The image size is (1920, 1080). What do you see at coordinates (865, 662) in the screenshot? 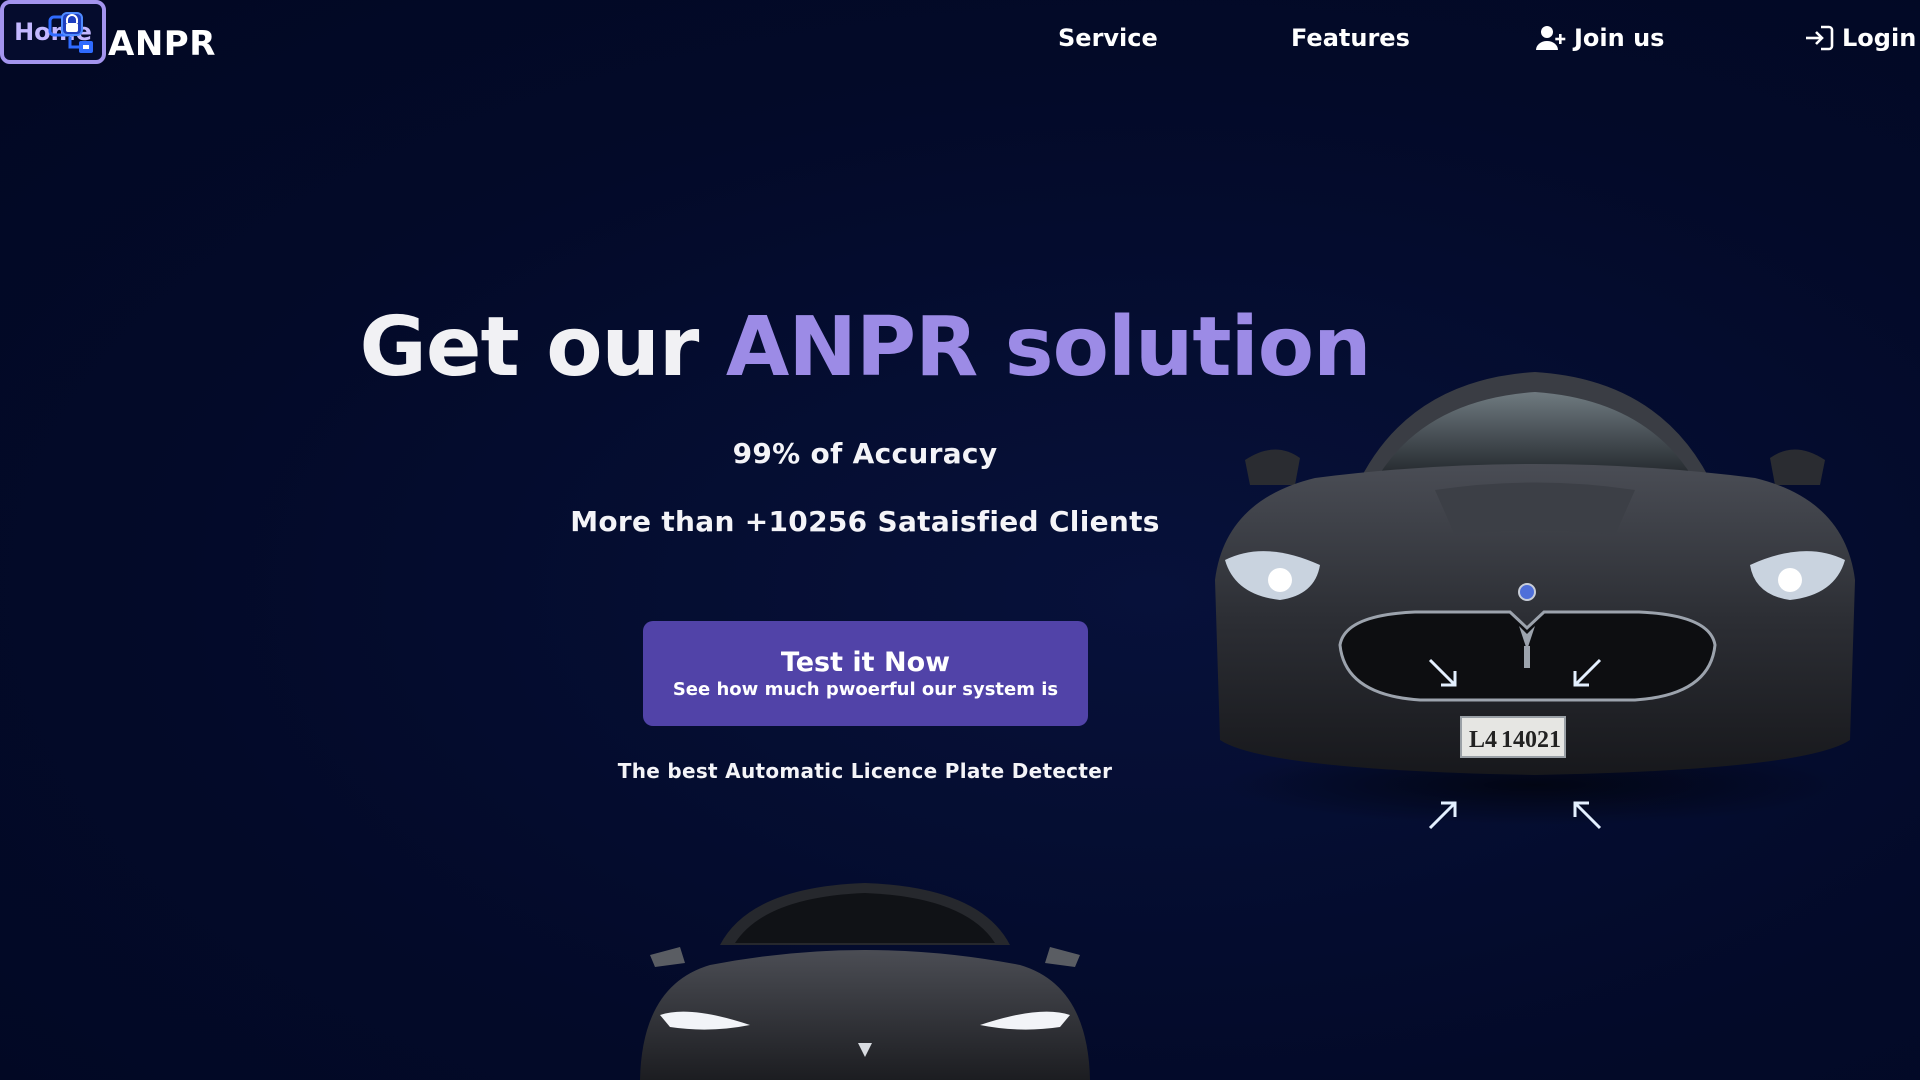
I see `cta-title: Test it Now` at bounding box center [865, 662].